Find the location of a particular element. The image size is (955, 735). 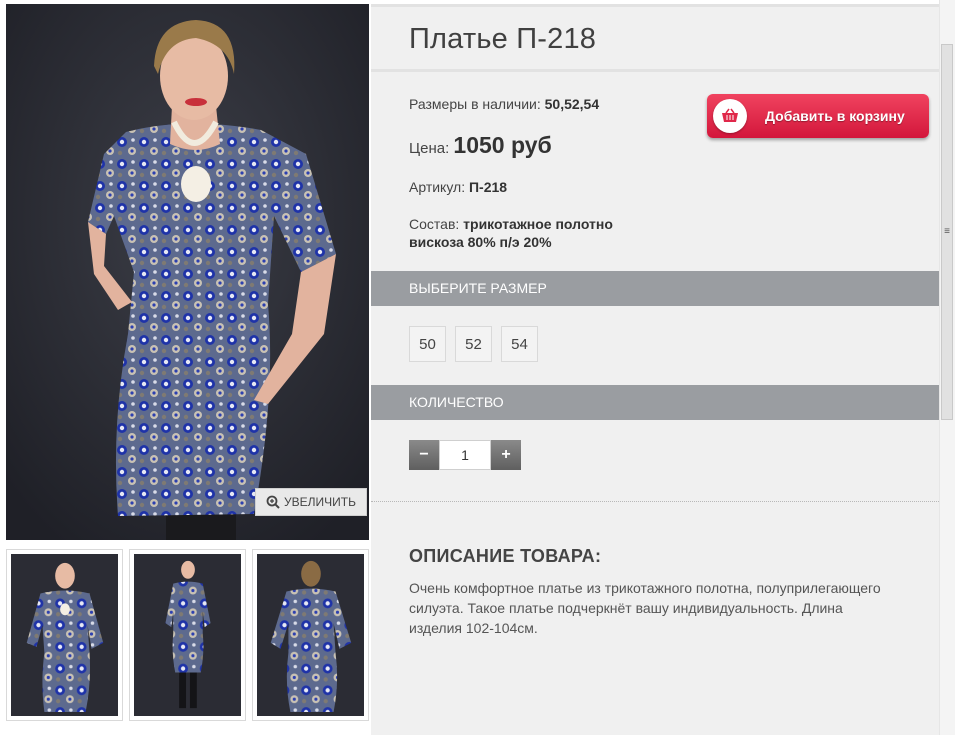

quantity-decrease-button: − is located at coordinates (424, 455).